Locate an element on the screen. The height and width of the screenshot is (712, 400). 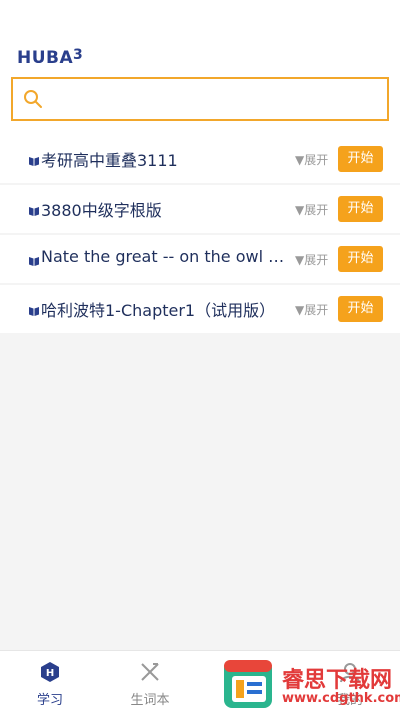
vocab-icon is located at coordinates (150, 672).